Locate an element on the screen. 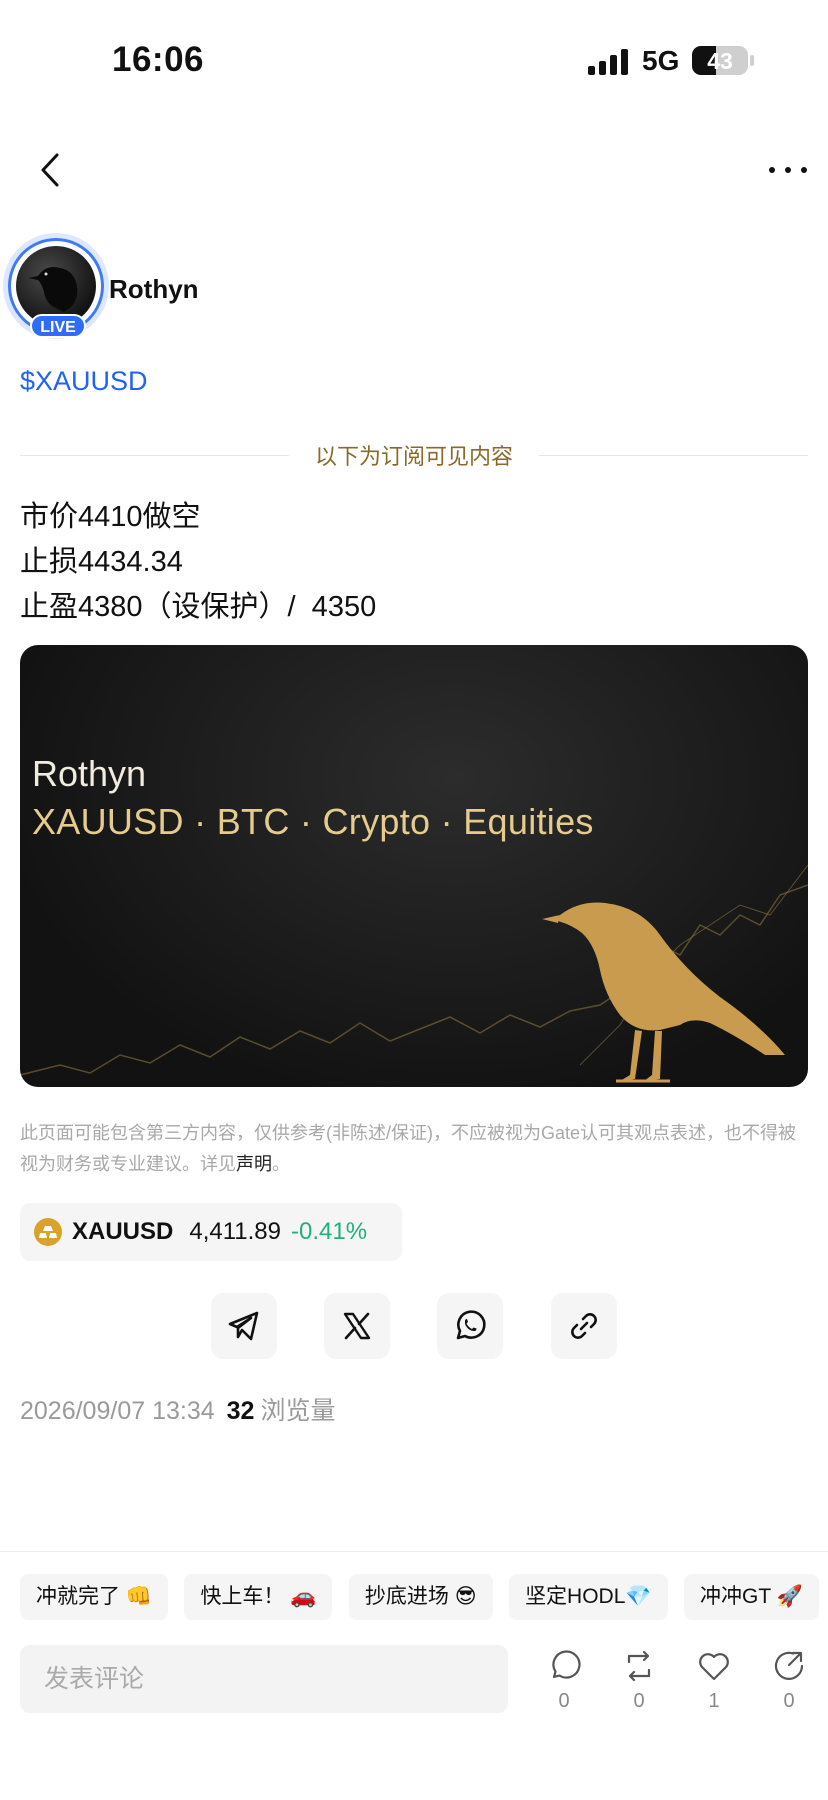 This screenshot has width=828, height=1800. views-label: 浏览量 is located at coordinates (298, 1411).